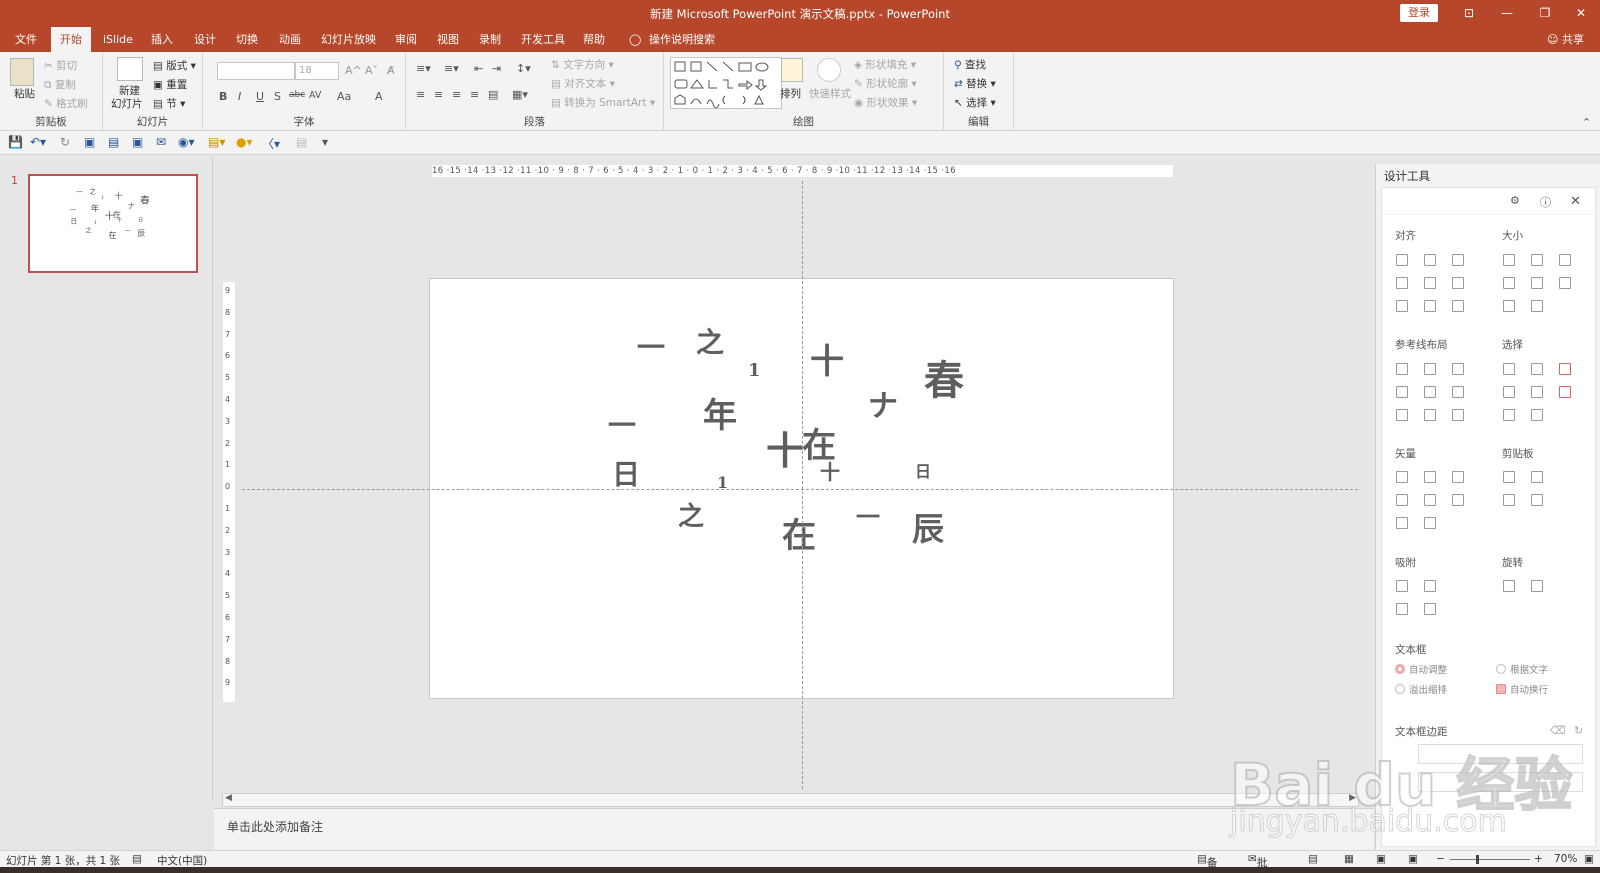  I want to click on arrange-icon, so click(792, 70).